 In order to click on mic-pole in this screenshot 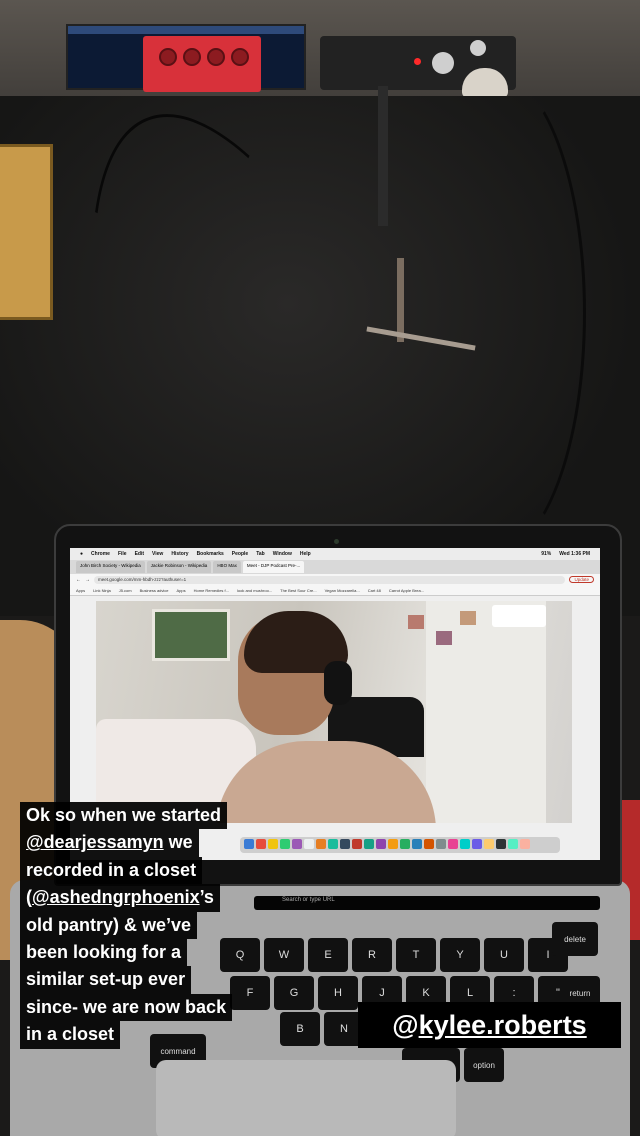, I will do `click(400, 300)`.